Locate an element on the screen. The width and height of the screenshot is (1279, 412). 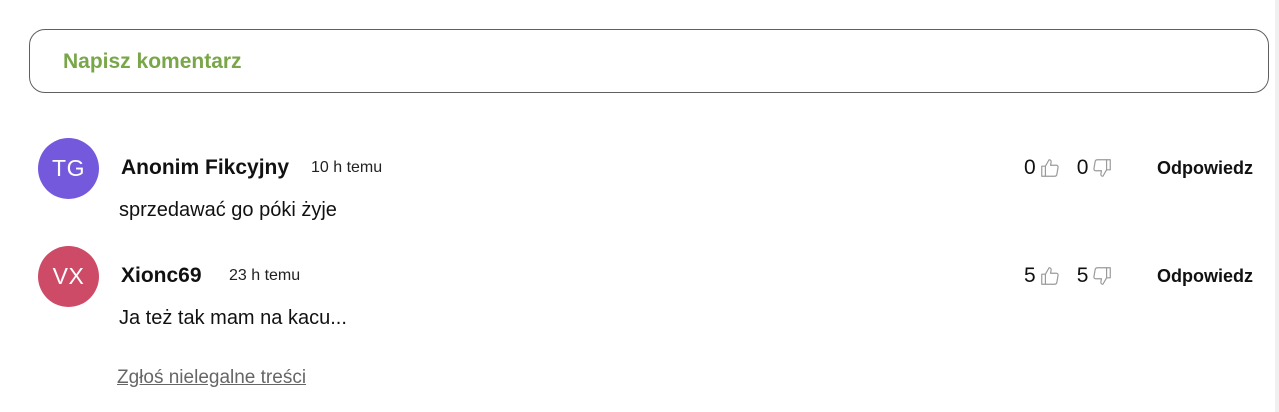
vote-controls: 5 5 is located at coordinates (1068, 276).